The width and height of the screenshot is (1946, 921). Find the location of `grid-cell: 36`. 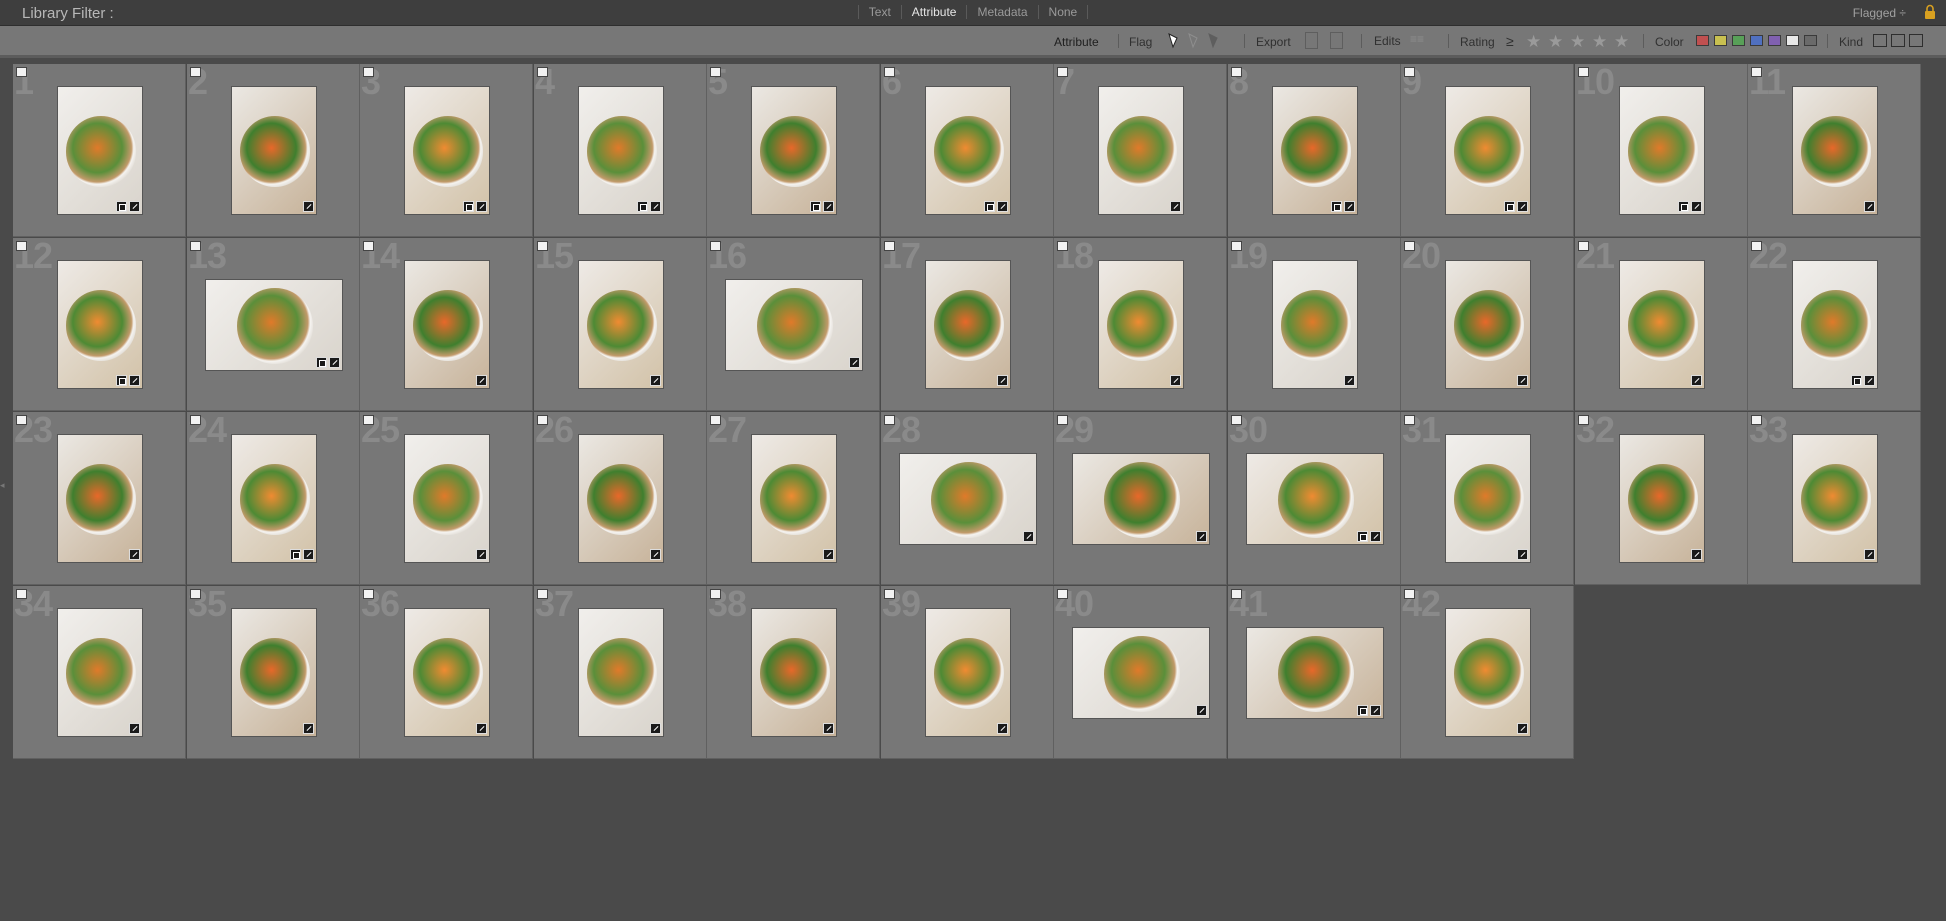

grid-cell: 36 is located at coordinates (446, 672).